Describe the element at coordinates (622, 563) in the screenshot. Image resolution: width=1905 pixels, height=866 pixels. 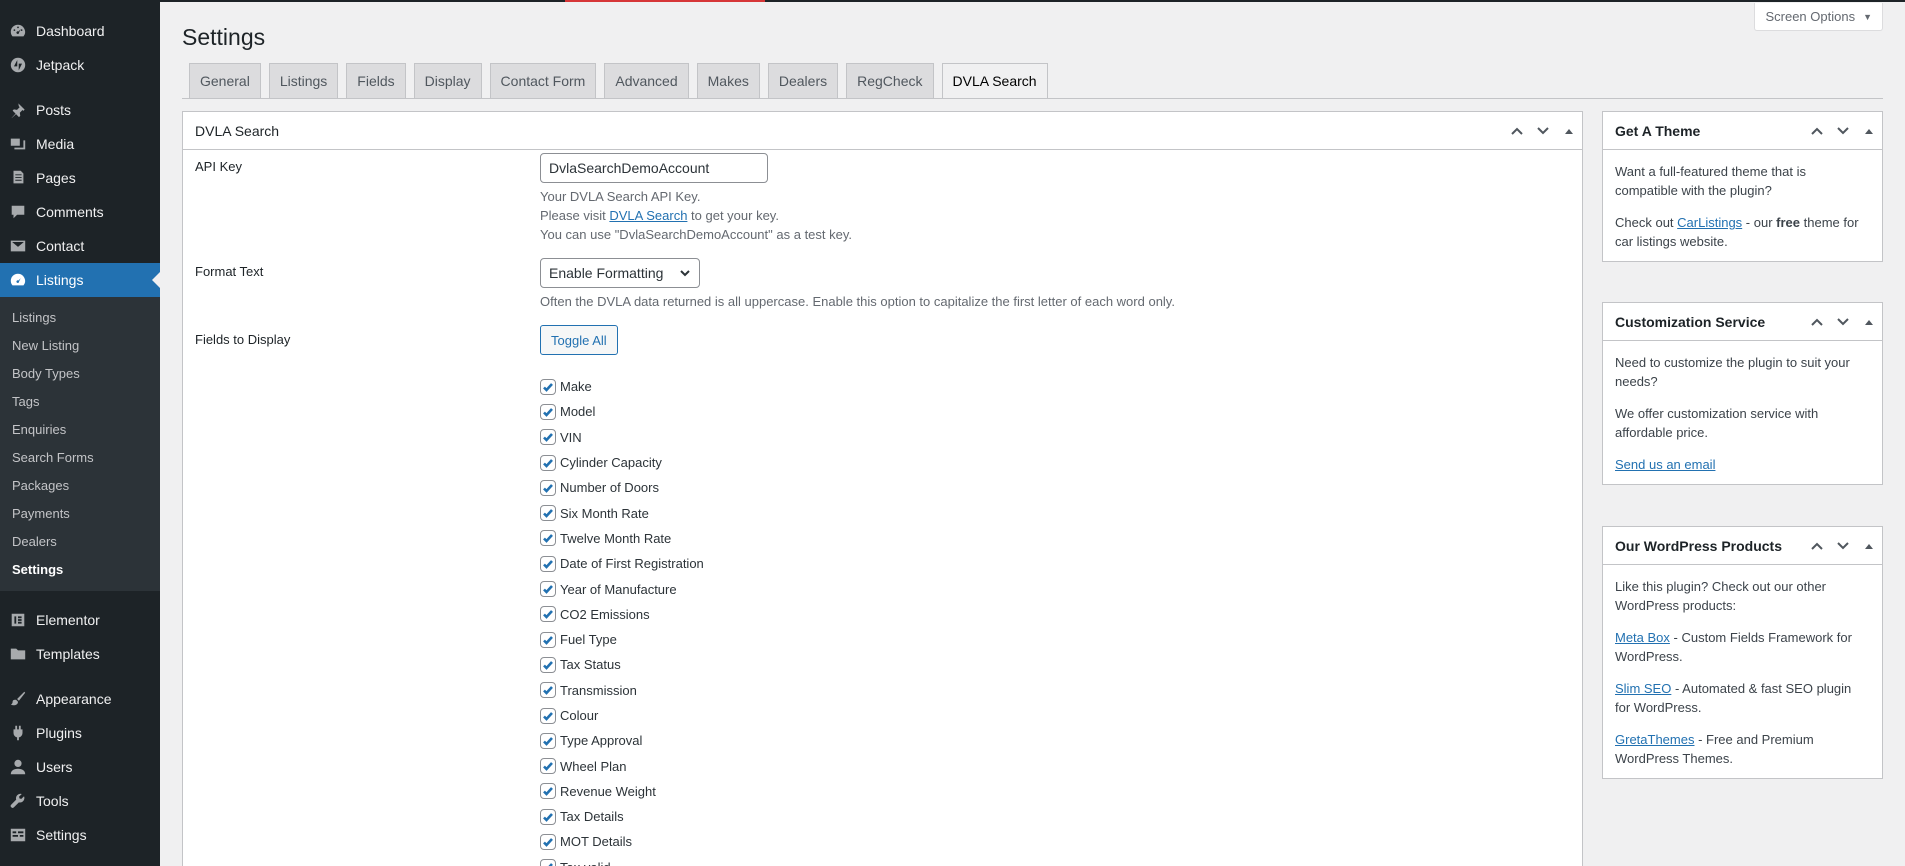
I see `field-checkbox-item: Date of First Registration` at that location.